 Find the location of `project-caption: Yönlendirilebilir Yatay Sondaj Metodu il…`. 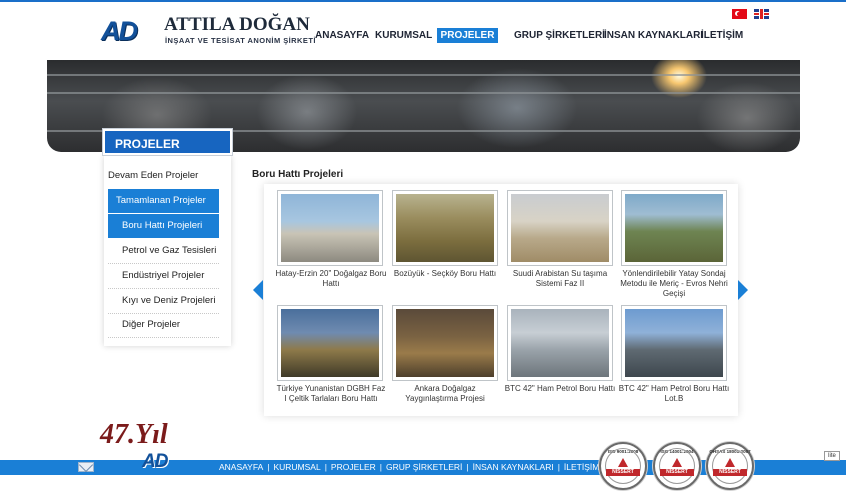

project-caption: Yönlendirilebilir Yatay Sondaj Metodu il… is located at coordinates (674, 284).